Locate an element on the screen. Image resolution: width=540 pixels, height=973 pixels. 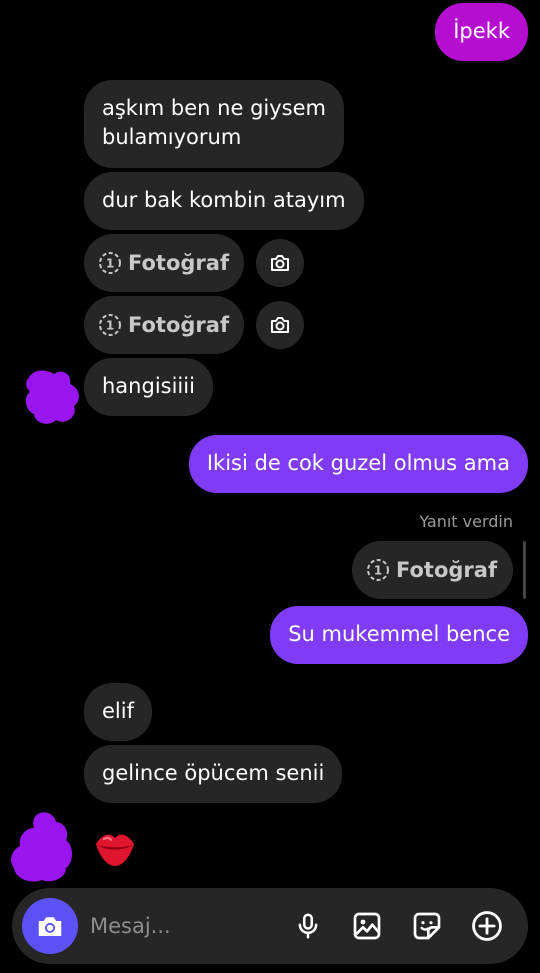
microphone-button is located at coordinates (308, 926).